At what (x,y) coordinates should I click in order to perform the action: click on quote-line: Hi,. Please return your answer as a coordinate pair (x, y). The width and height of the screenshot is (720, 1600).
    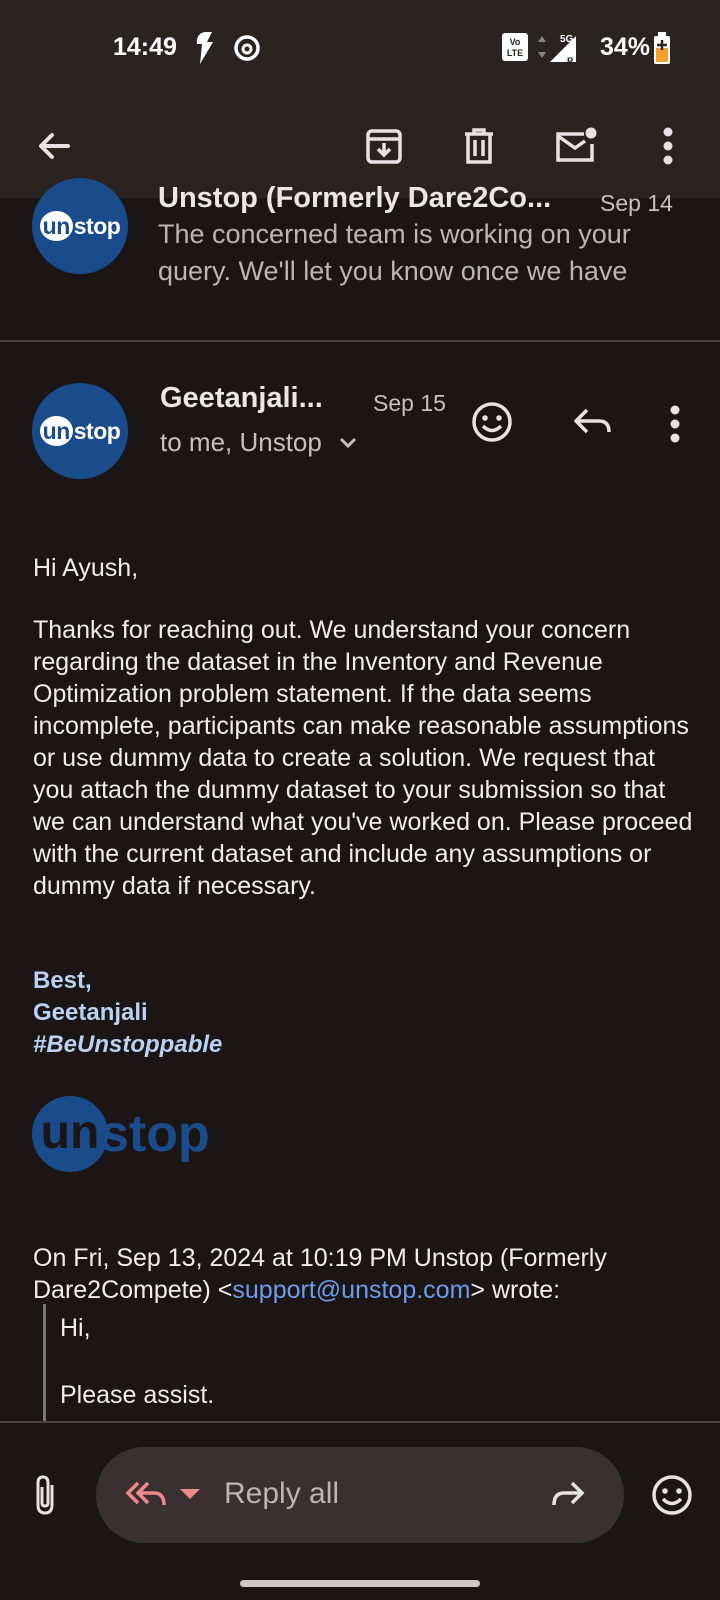
    Looking at the image, I should click on (75, 1328).